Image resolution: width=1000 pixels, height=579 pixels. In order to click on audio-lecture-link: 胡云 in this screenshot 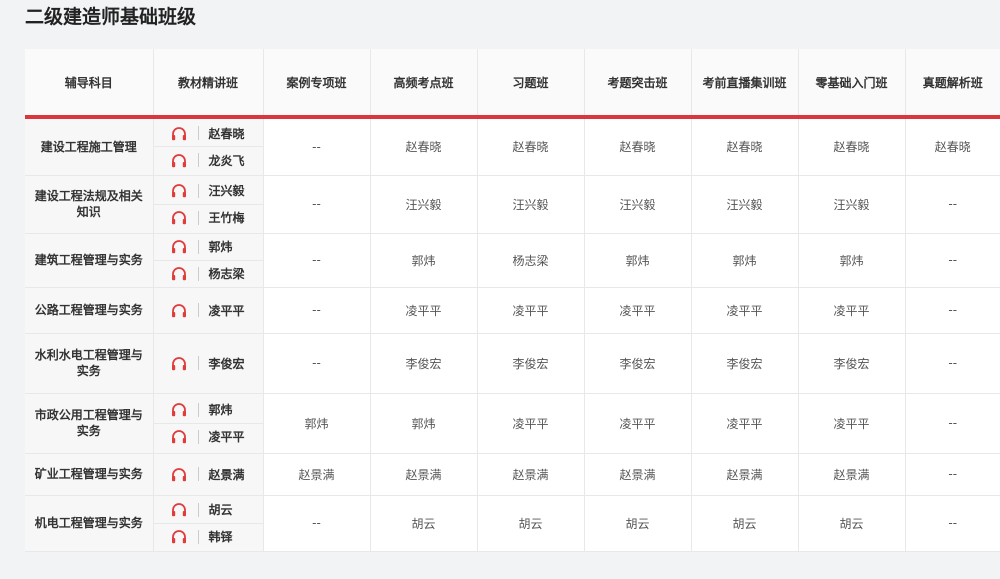, I will do `click(208, 510)`.